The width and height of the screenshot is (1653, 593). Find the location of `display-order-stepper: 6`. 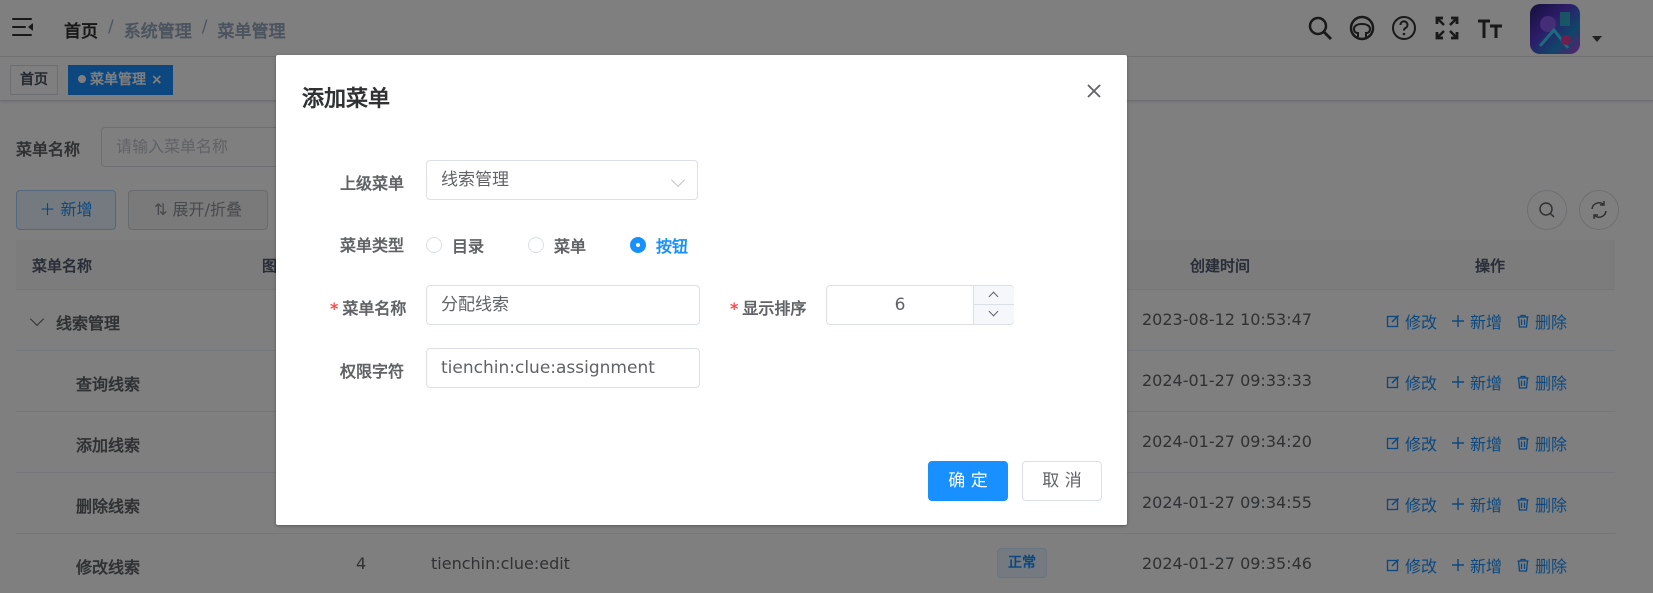

display-order-stepper: 6 is located at coordinates (920, 305).